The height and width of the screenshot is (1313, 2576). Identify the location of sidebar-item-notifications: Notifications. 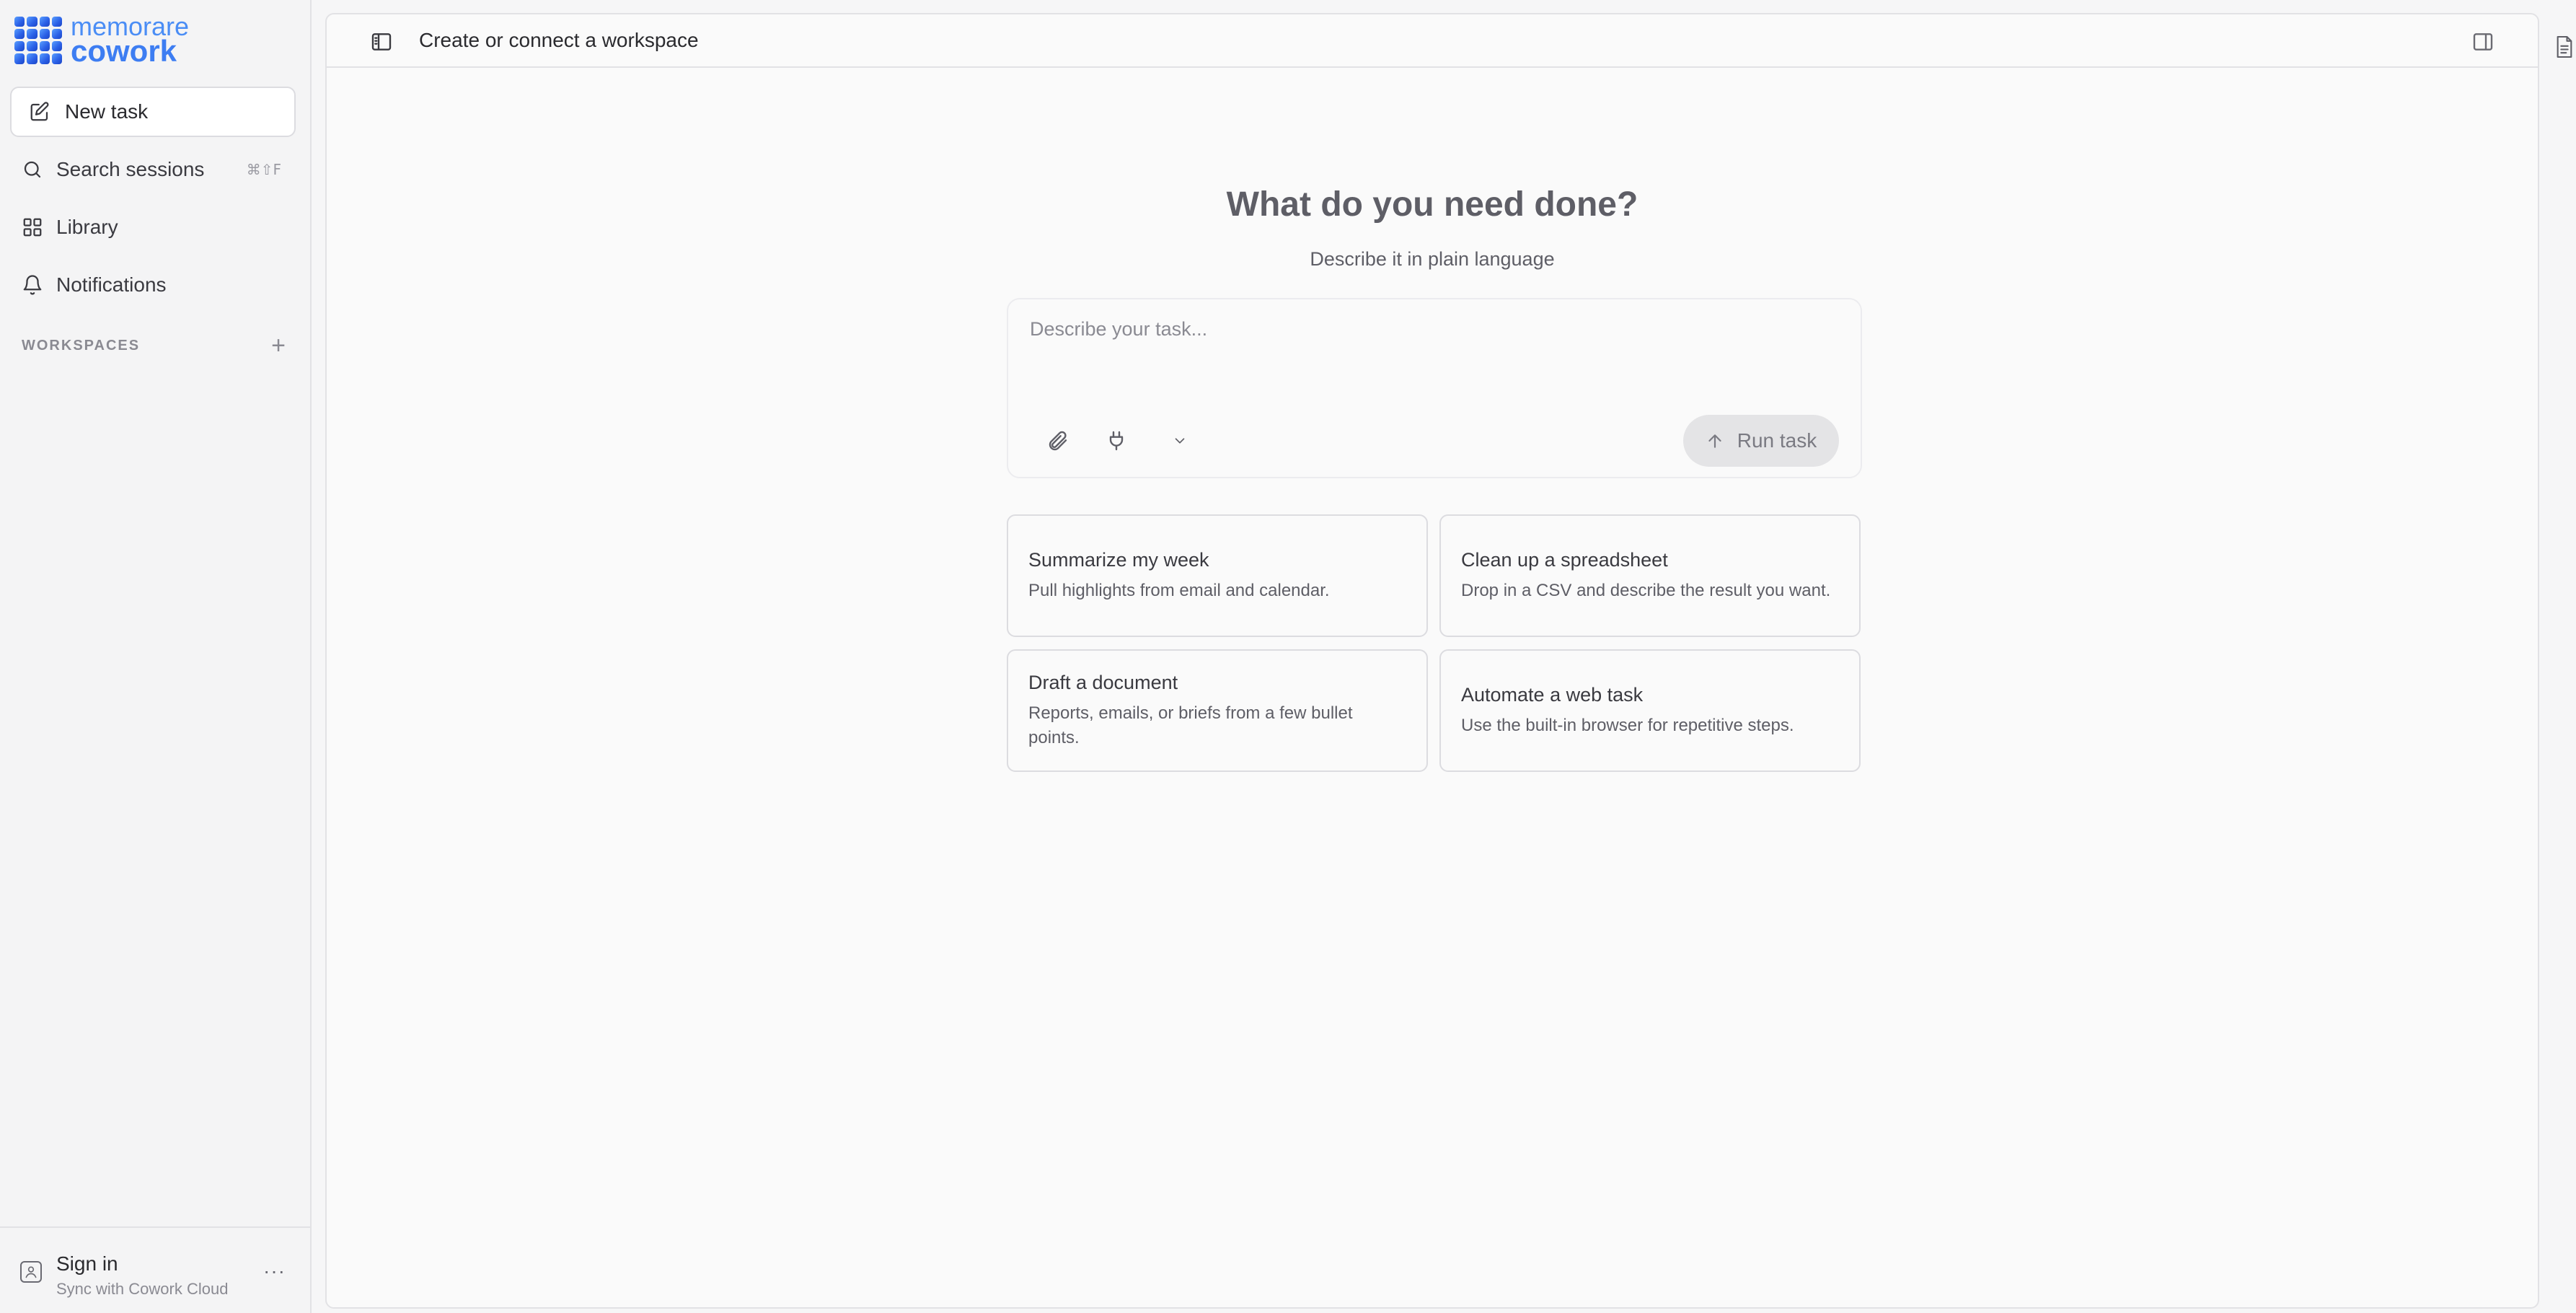
(153, 285).